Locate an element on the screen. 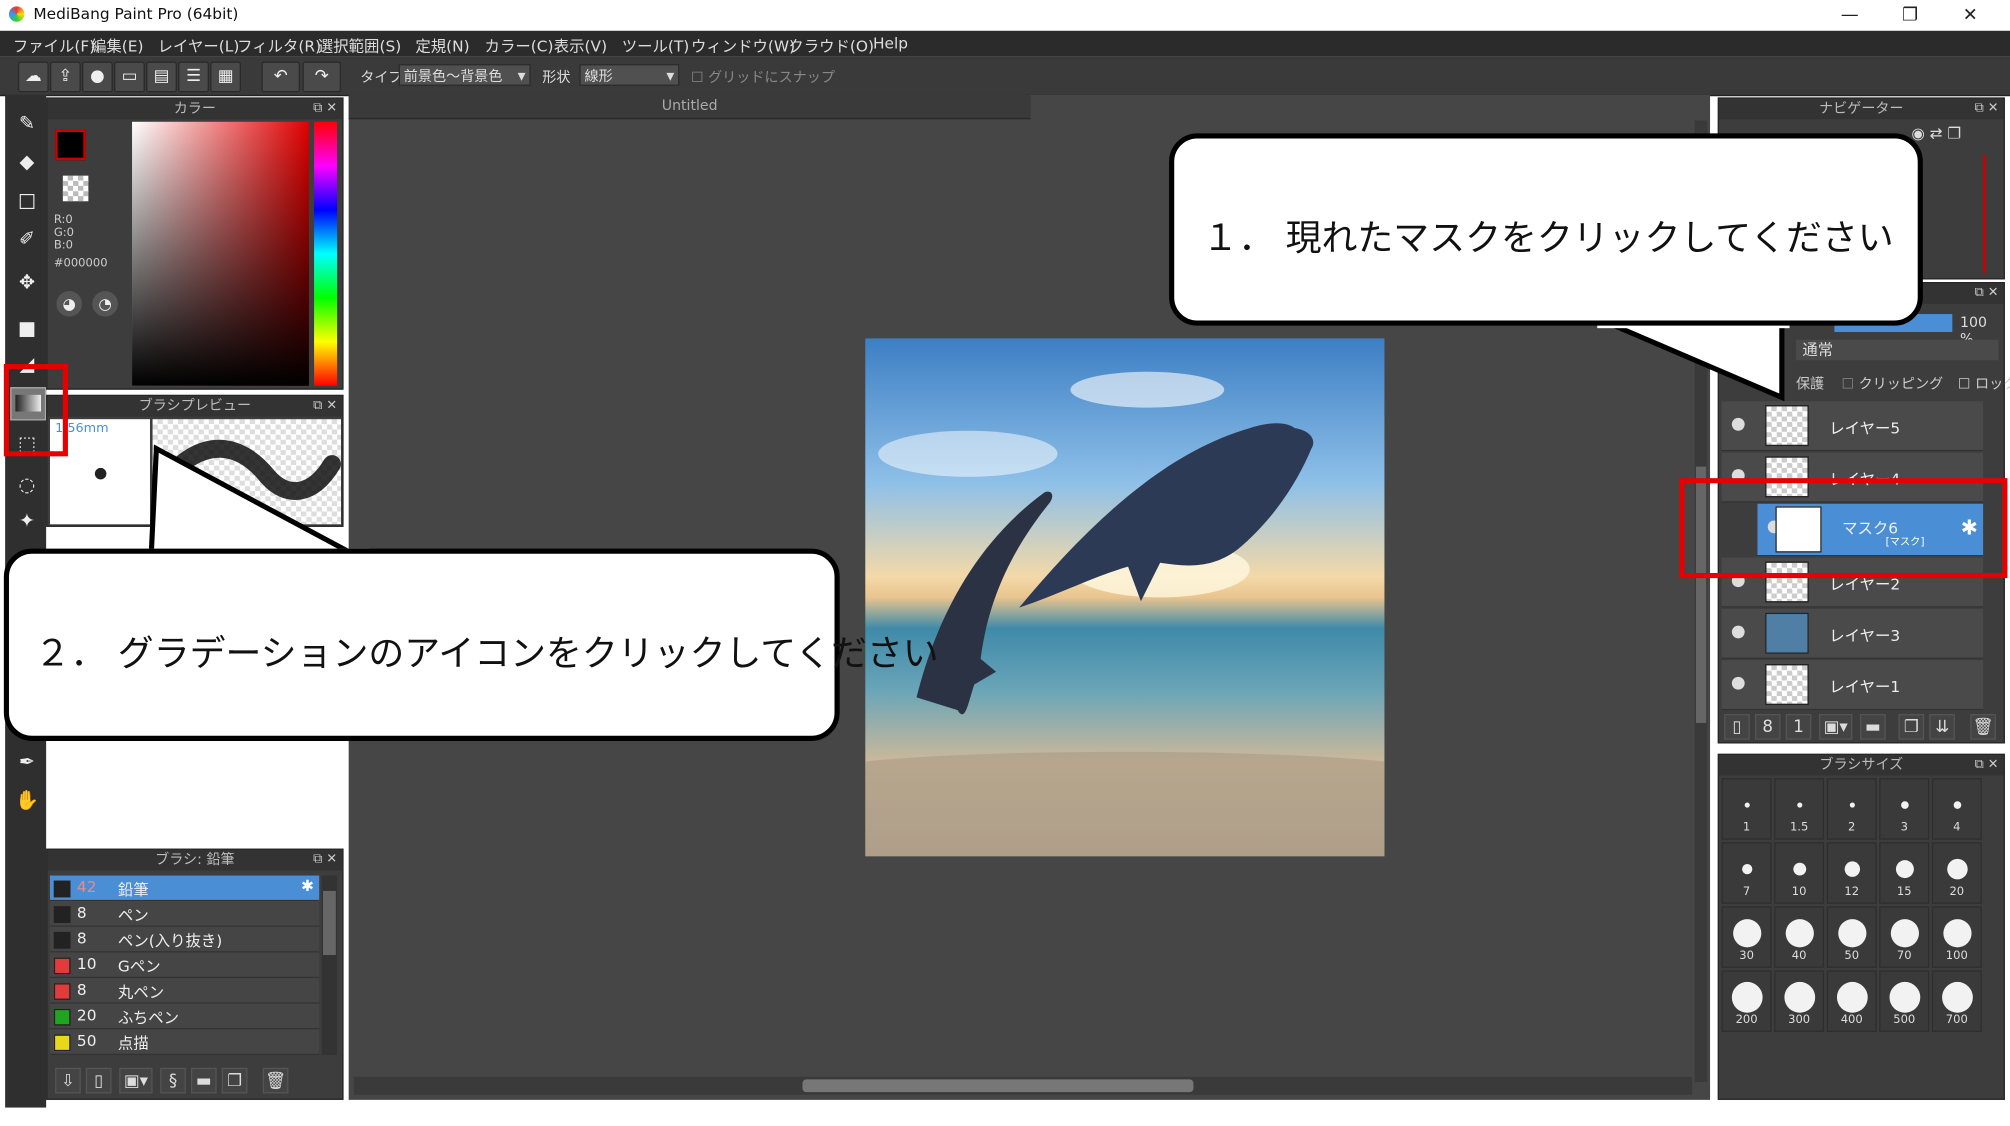 This screenshot has width=2010, height=1126. script-icon: § is located at coordinates (173, 1080).